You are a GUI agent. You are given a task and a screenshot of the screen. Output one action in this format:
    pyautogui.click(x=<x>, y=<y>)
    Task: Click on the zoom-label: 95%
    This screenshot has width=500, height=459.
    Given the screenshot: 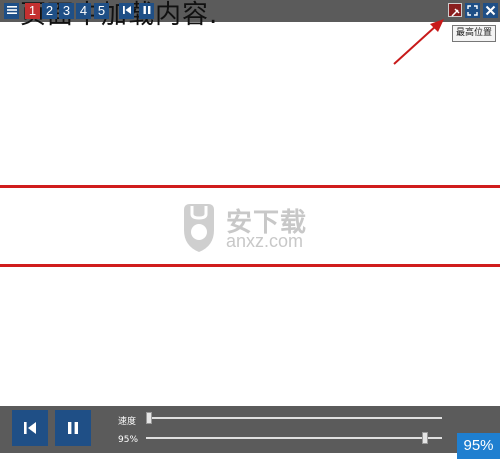 What is the action you would take?
    pyautogui.click(x=128, y=440)
    